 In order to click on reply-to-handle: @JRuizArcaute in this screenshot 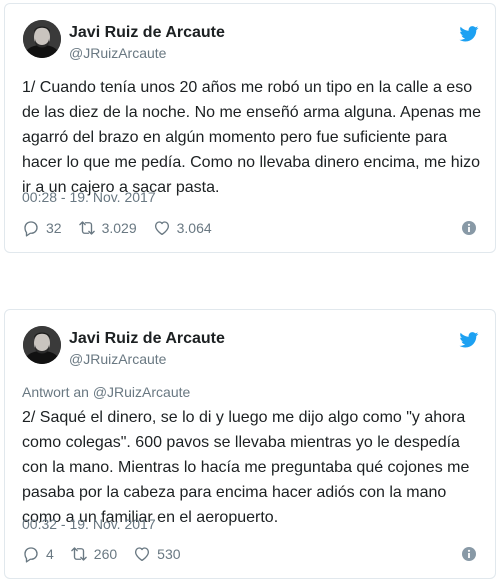, I will do `click(141, 392)`.